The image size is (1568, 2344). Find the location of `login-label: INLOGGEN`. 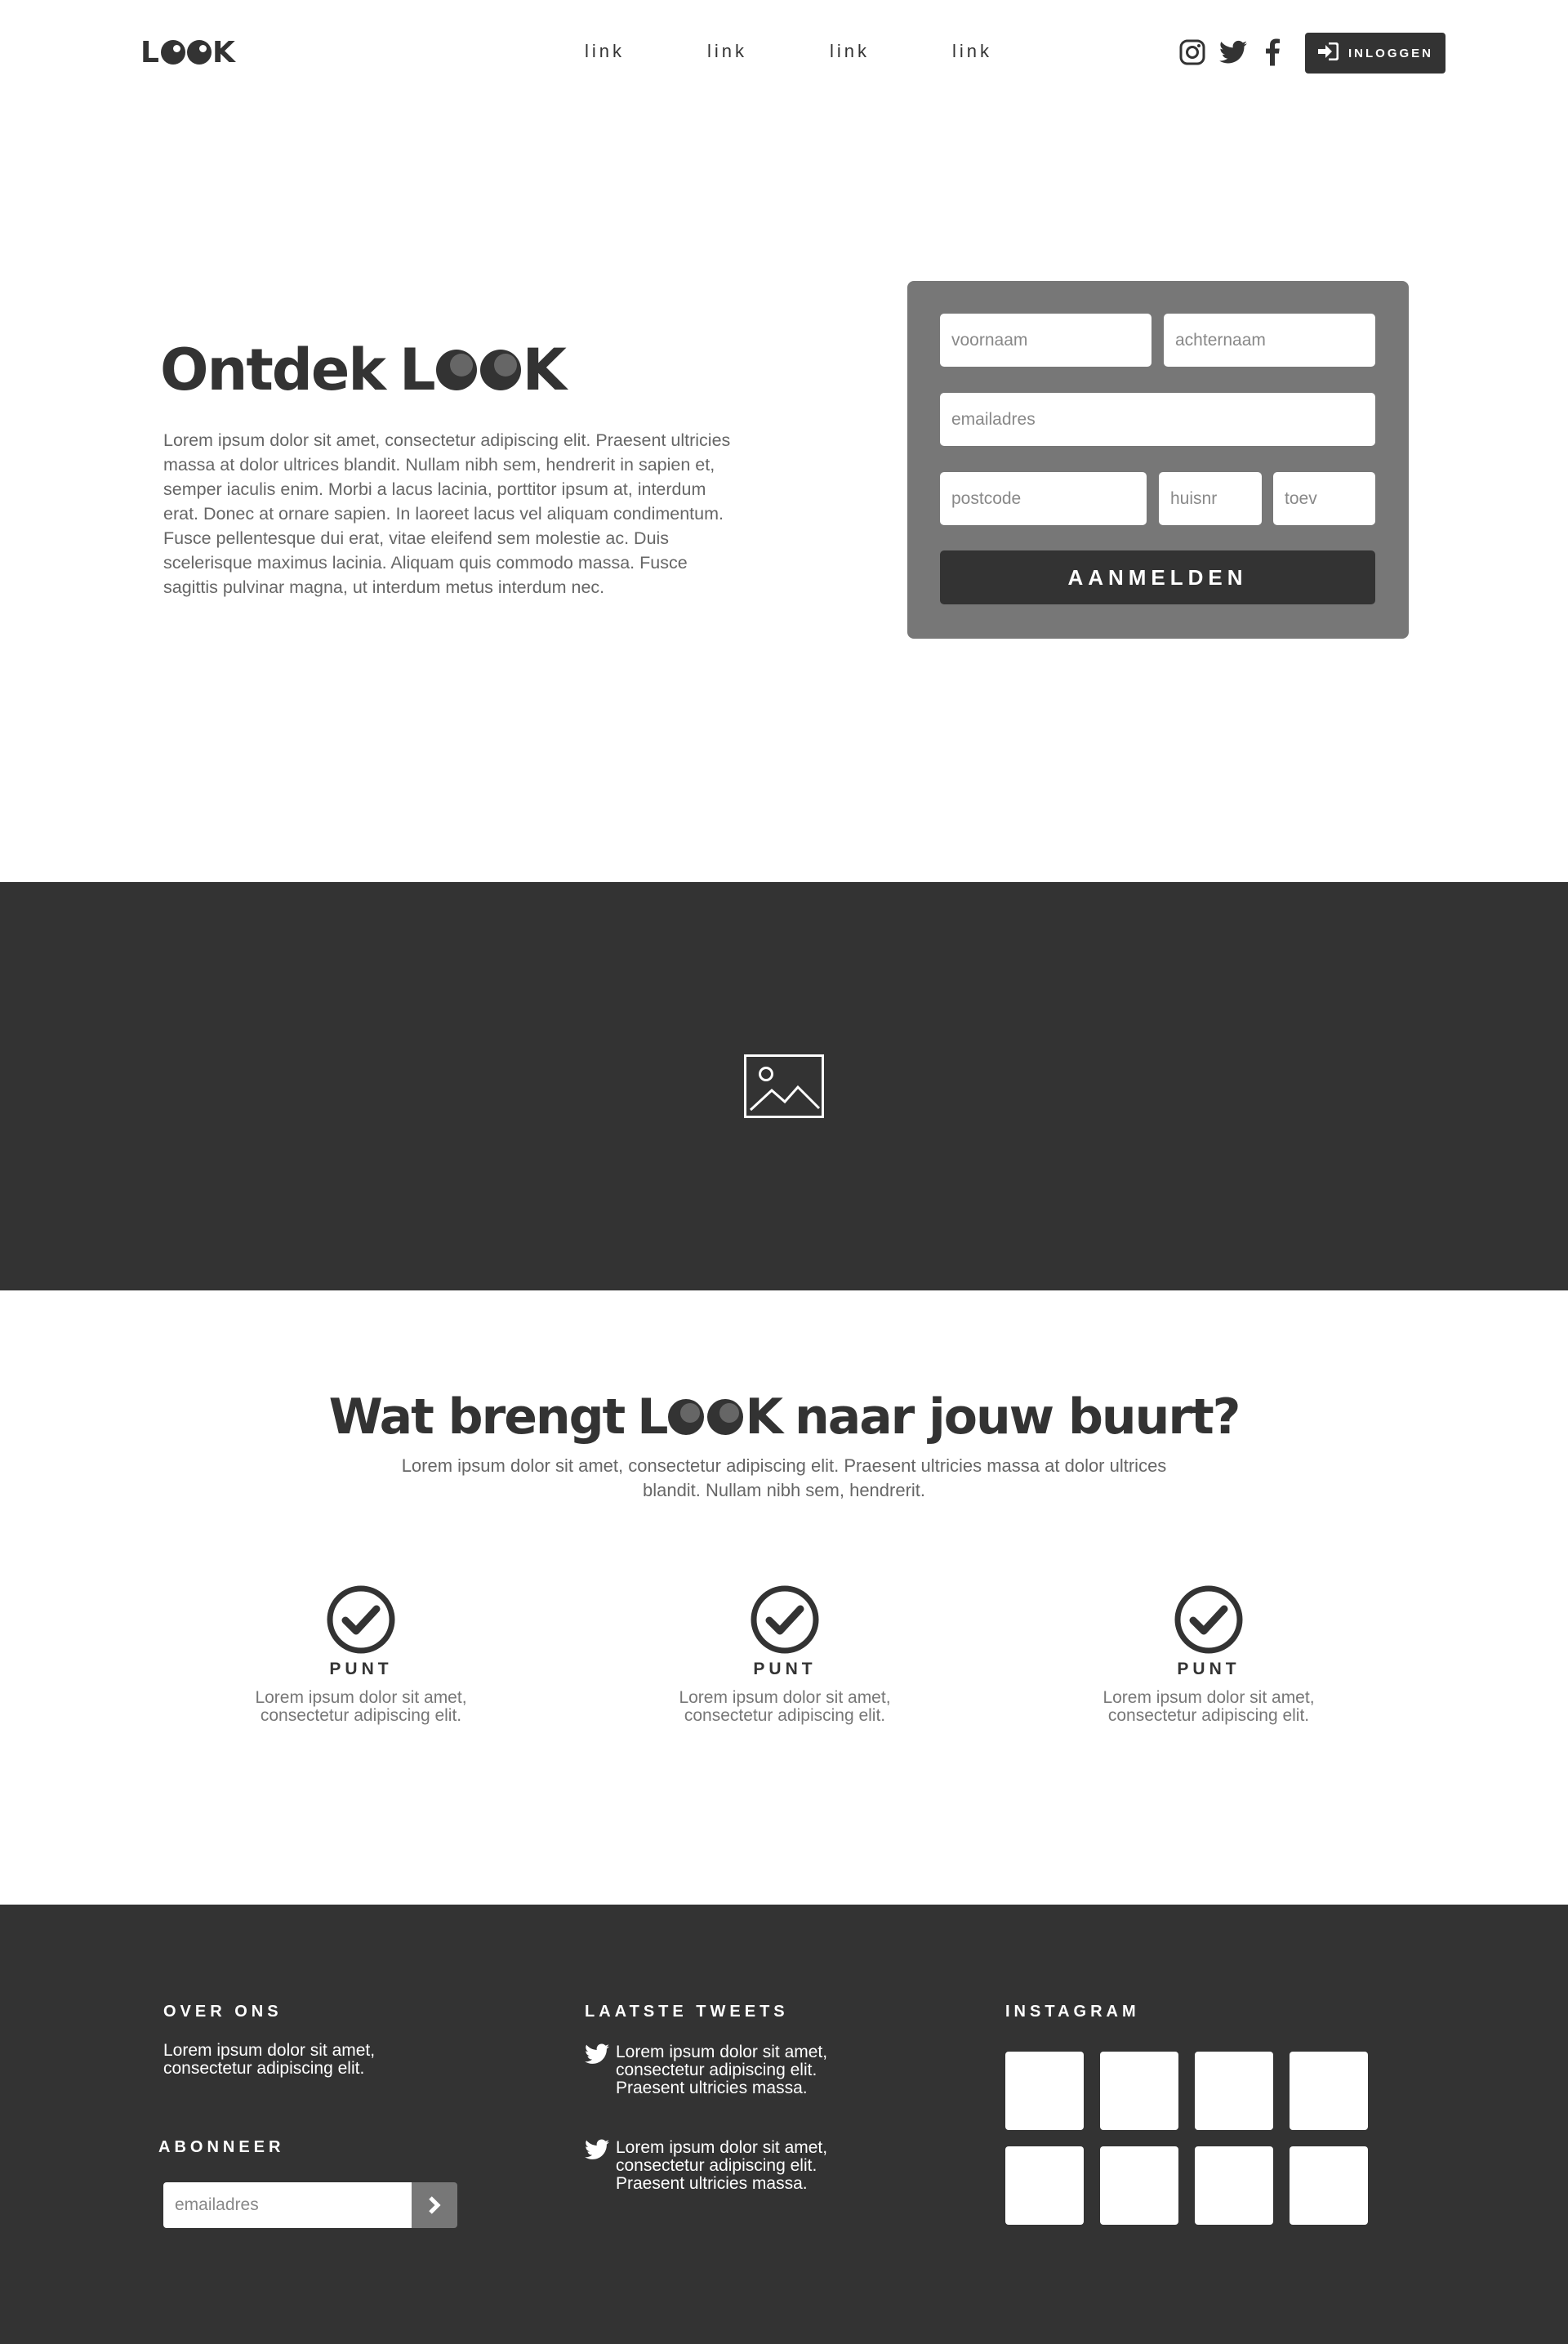

login-label: INLOGGEN is located at coordinates (1390, 53).